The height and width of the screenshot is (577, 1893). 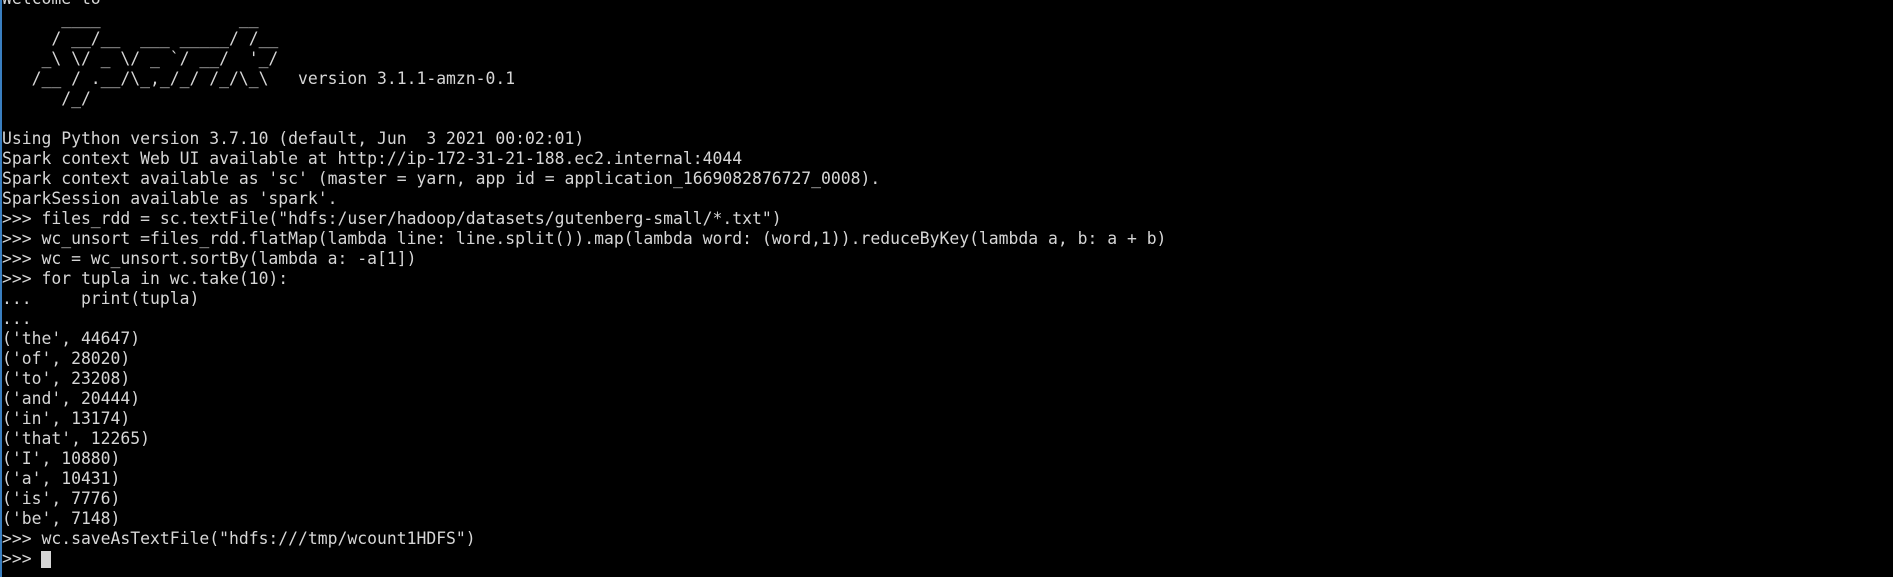 What do you see at coordinates (71, 398) in the screenshot?
I see `output-line: ('and', 20444)` at bounding box center [71, 398].